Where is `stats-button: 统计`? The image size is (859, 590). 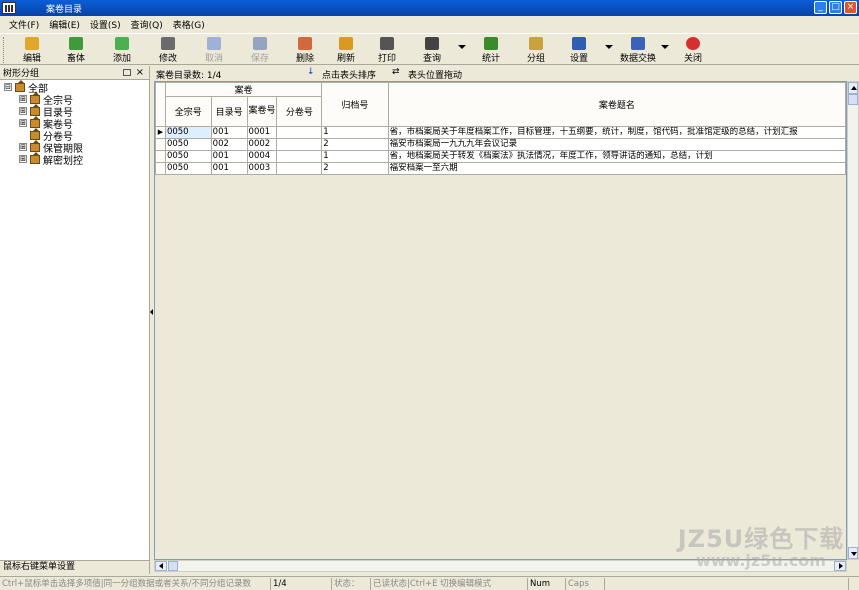
stats-button: 统计 is located at coordinates (491, 50).